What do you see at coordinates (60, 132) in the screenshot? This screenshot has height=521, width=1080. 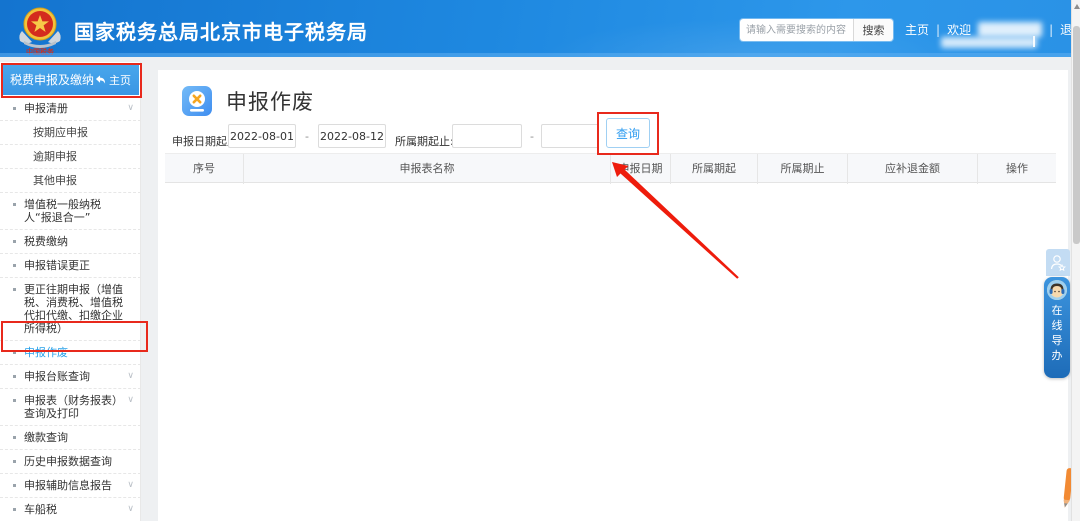 I see `sidebar-item-label: 按期应申报` at bounding box center [60, 132].